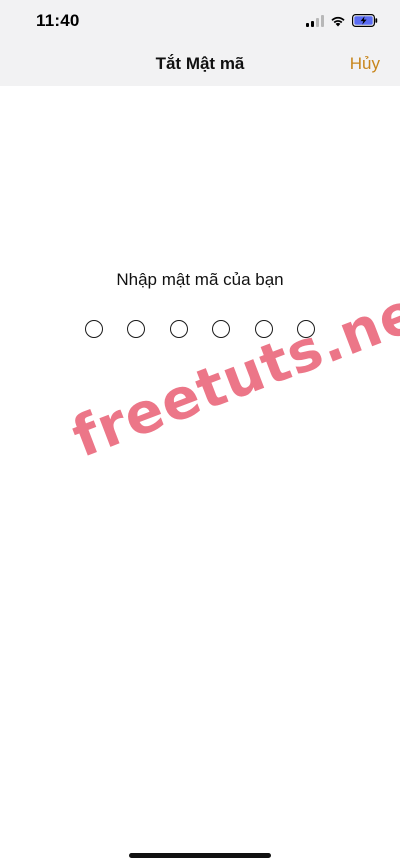 Image resolution: width=400 pixels, height=866 pixels. Describe the element at coordinates (200, 22) in the screenshot. I see `status-bar: 11:40` at that location.